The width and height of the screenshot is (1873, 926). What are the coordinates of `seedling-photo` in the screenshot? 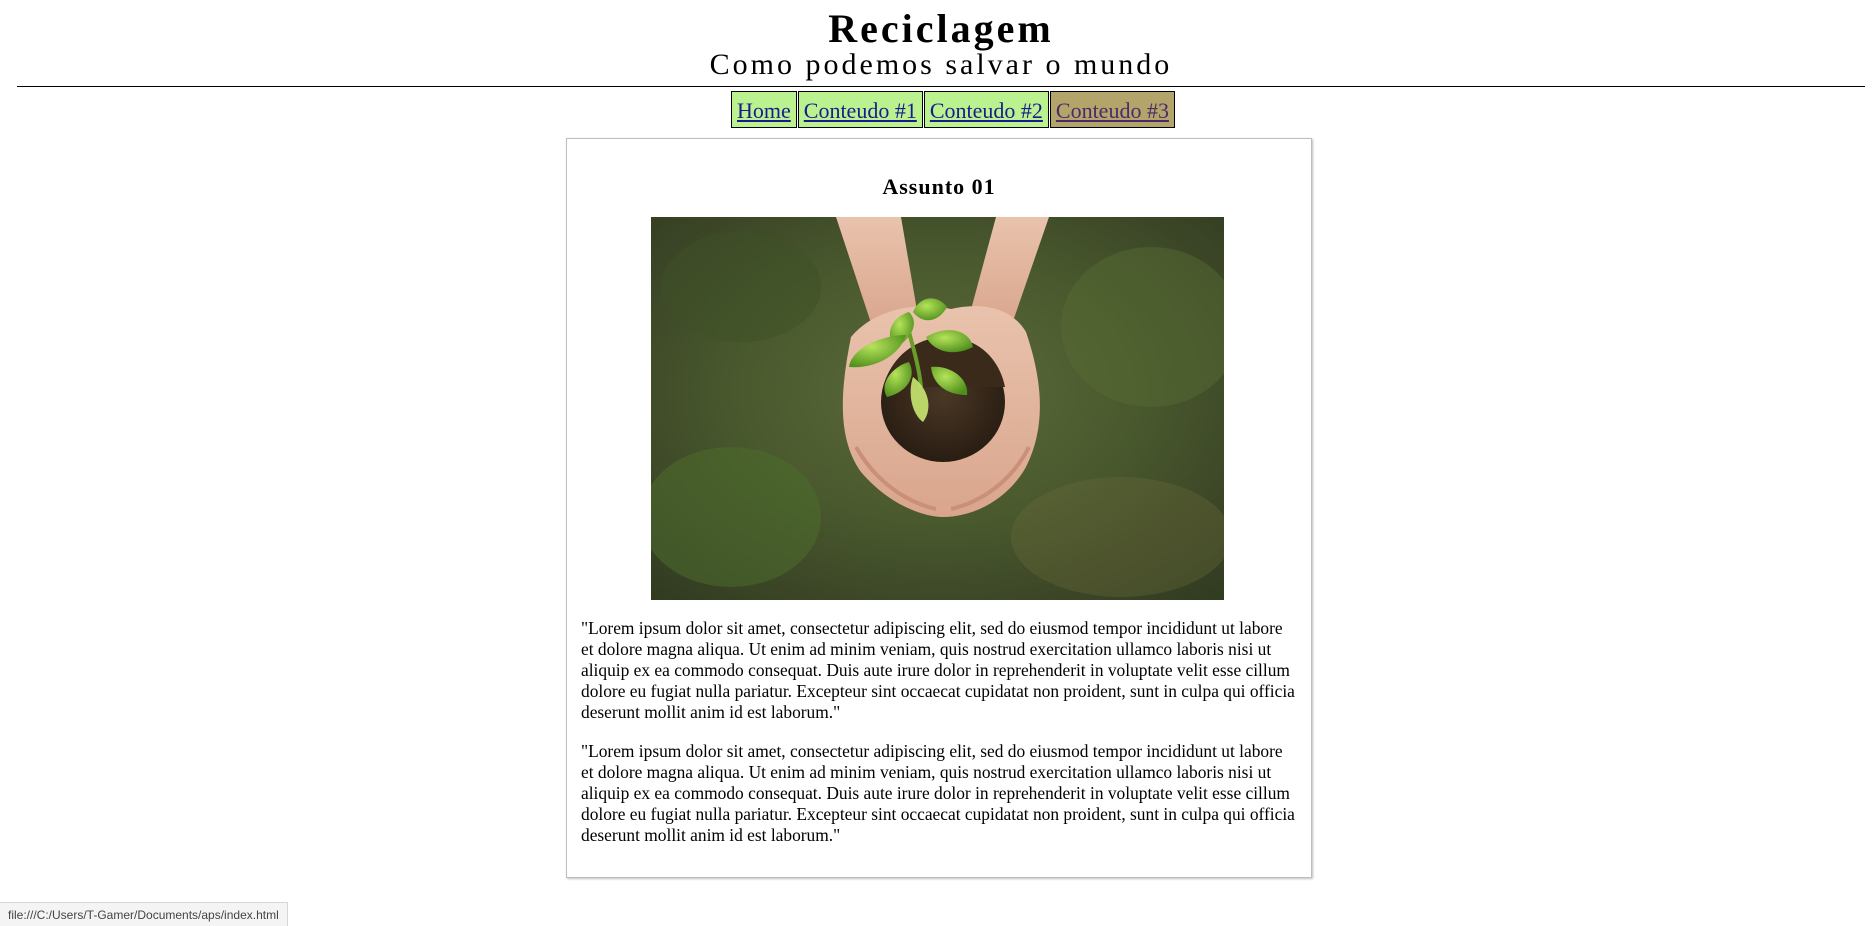 It's located at (937, 408).